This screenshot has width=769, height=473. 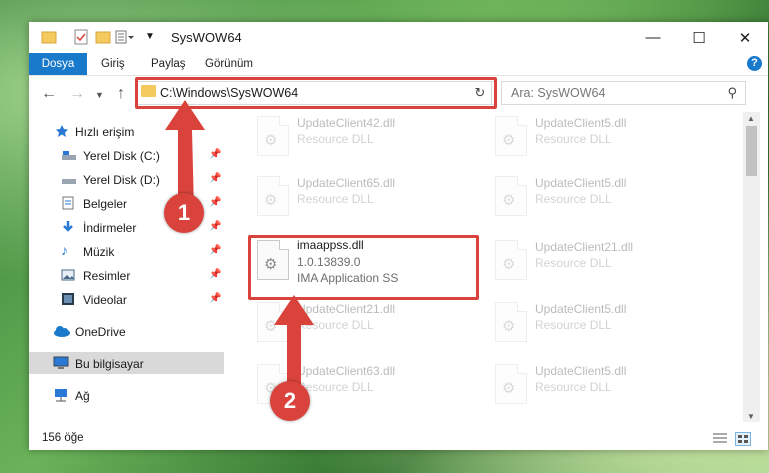 I want to click on up-arrow-icon: ↑, so click(x=121, y=94).